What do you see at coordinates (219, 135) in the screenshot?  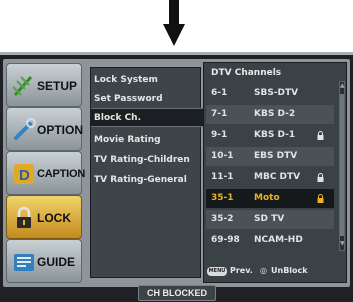 I see `channel-number: 9-1` at bounding box center [219, 135].